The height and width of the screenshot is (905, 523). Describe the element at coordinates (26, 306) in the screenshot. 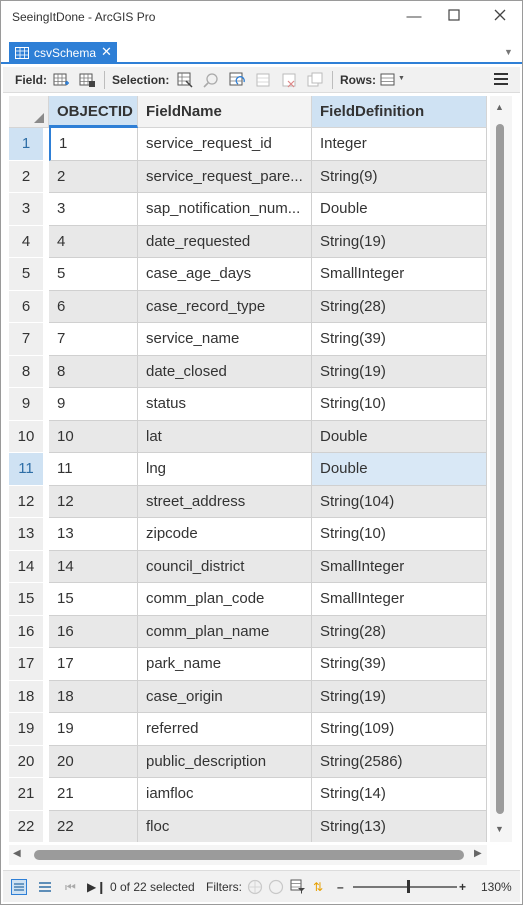

I see `row-number: 6` at that location.